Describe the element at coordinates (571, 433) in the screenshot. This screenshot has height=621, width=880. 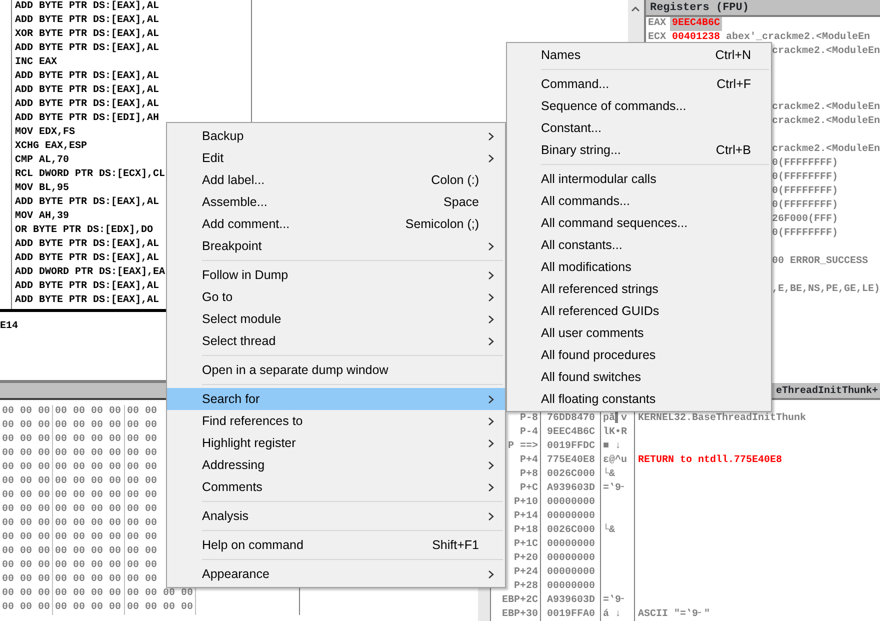
I see `stack-value: 9EEC4B6C` at that location.